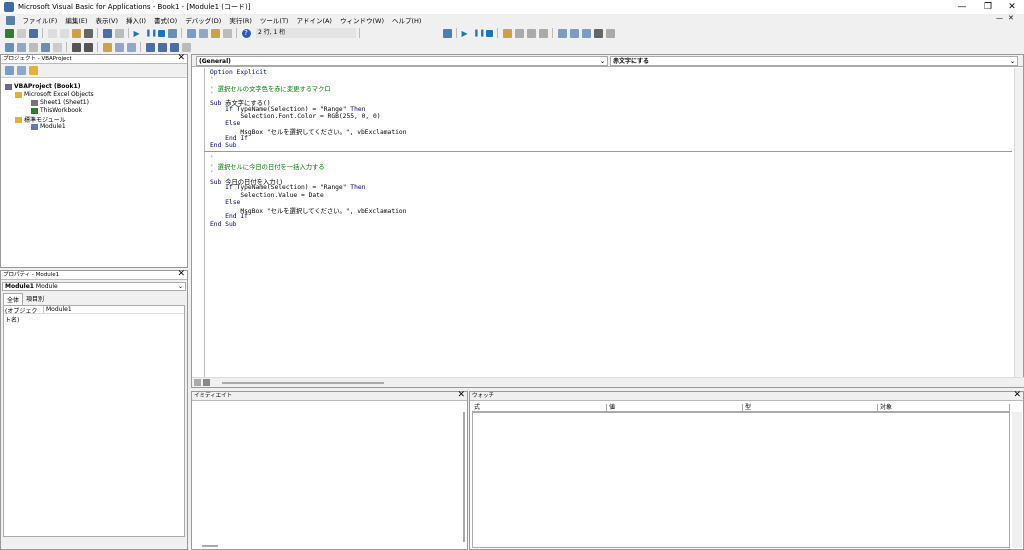  Describe the element at coordinates (944, 408) in the screenshot. I see `watch-col-context: 対象` at that location.